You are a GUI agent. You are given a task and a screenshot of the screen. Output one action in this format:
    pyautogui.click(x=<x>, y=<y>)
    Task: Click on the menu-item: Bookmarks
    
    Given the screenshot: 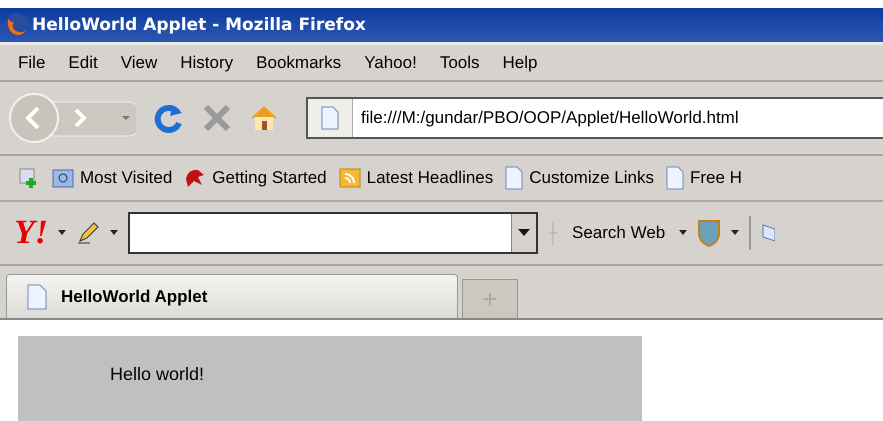 What is the action you would take?
    pyautogui.click(x=299, y=62)
    